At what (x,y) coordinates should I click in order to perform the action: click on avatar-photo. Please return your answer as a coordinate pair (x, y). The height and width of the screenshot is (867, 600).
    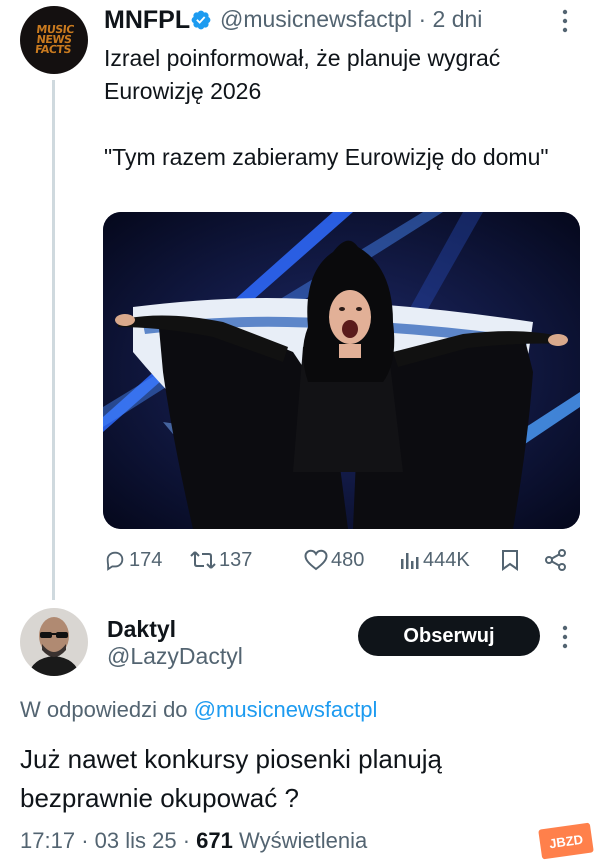
    Looking at the image, I should click on (54, 642).